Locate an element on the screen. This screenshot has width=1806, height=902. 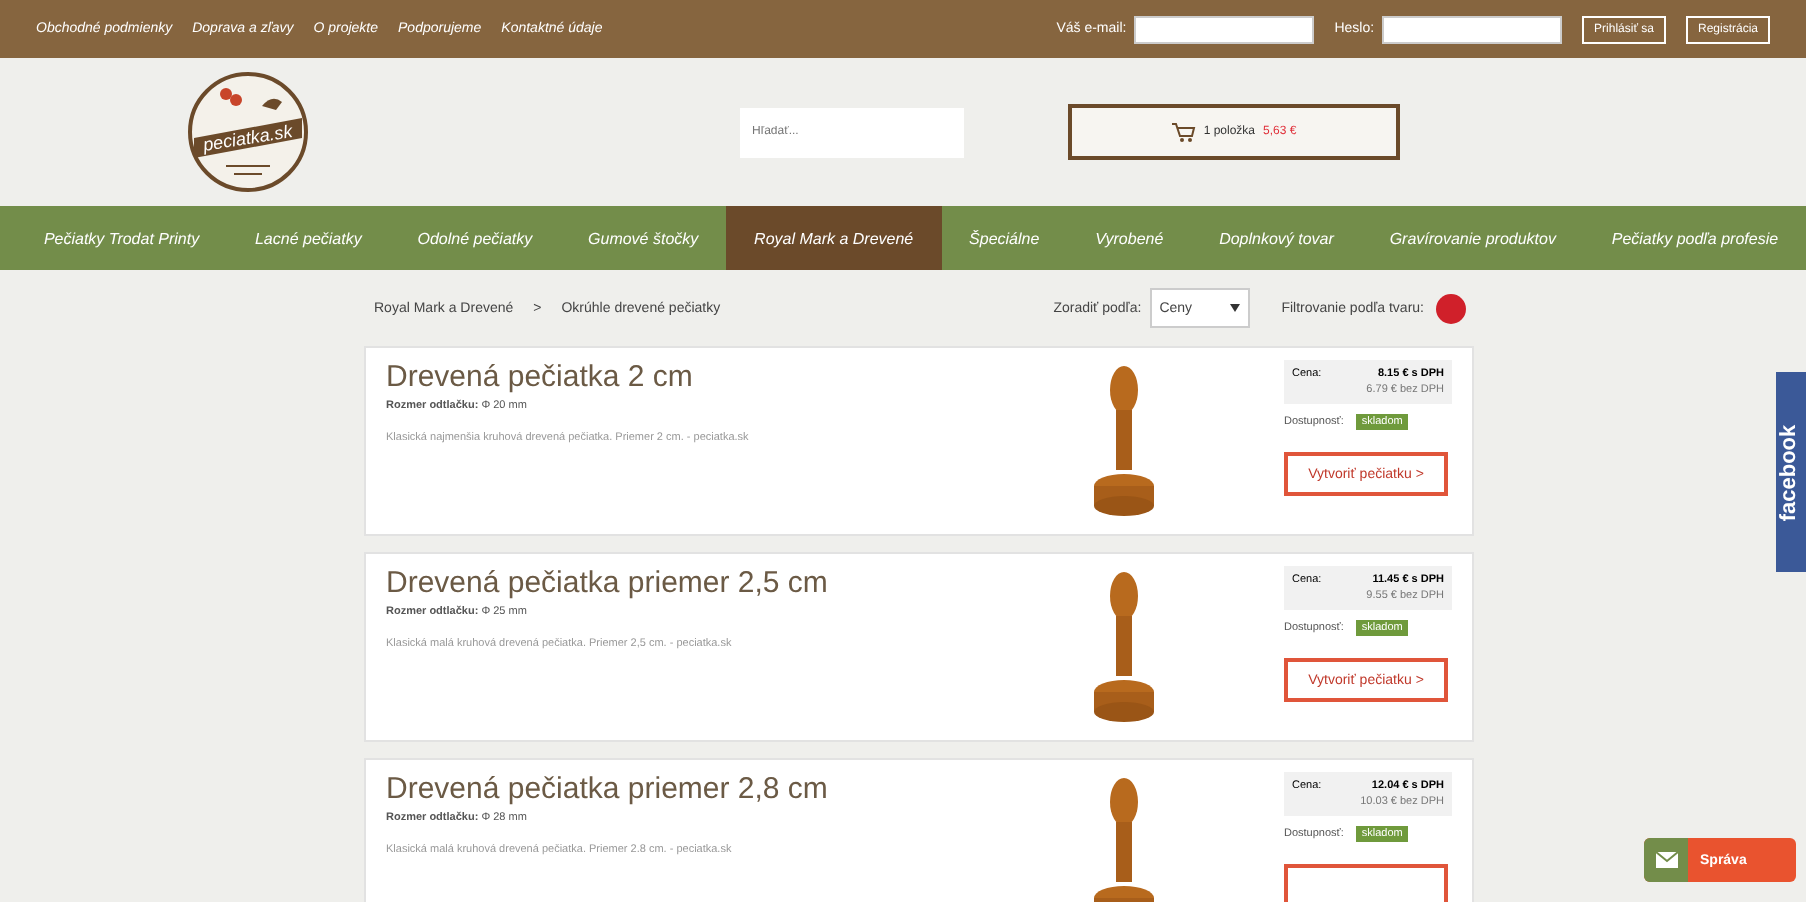
facebook-tab: facebook is located at coordinates (1791, 472).